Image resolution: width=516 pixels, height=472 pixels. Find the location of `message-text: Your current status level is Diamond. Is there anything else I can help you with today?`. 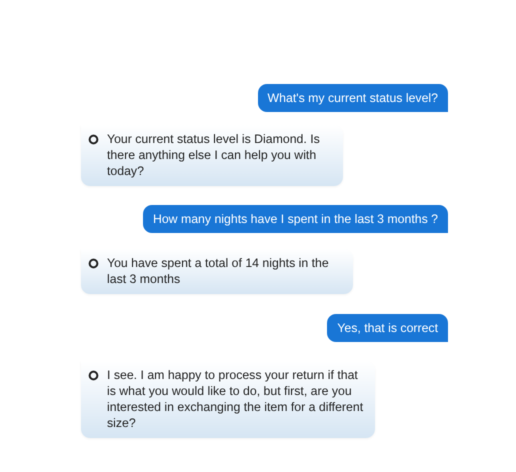

message-text: Your current status level is Diamond. Is there anything else I can help you with today? is located at coordinates (214, 155).